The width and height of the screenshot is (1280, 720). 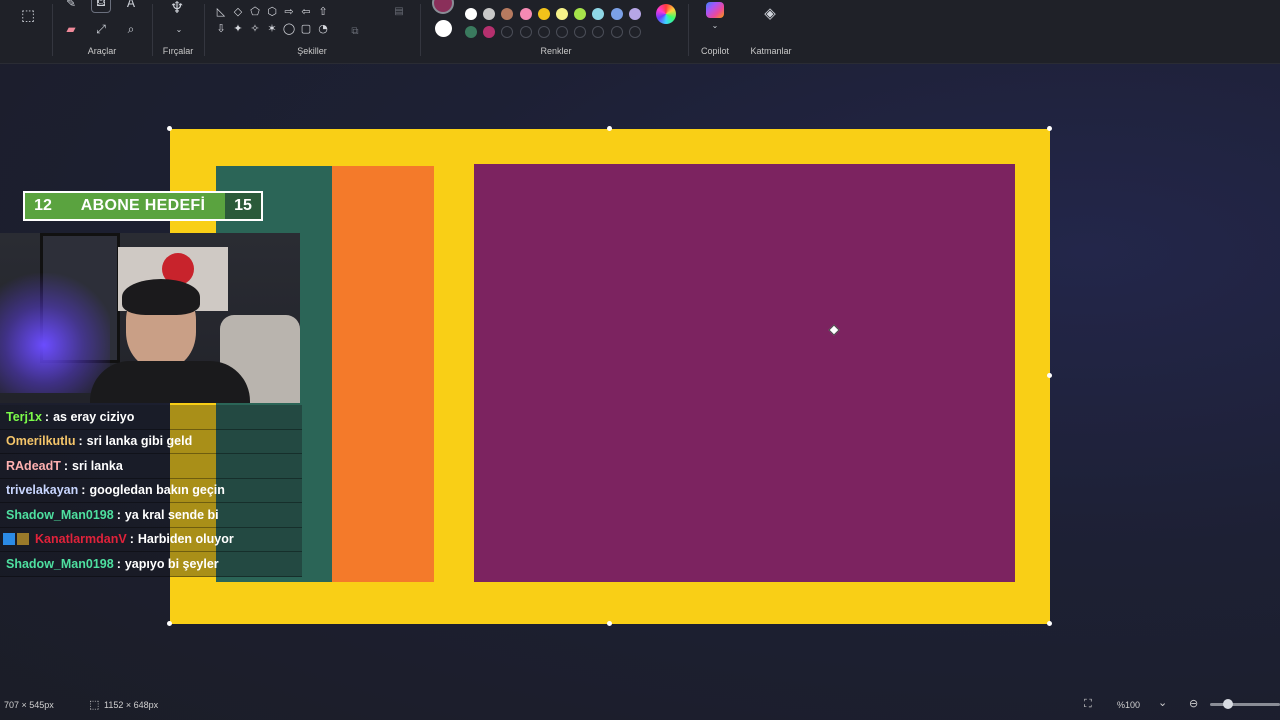 I want to click on cursor-position: 707 × 545px, so click(x=29, y=705).